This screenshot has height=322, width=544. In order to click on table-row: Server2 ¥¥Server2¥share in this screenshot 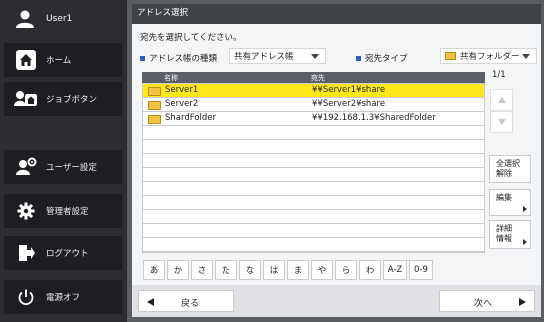, I will do `click(313, 105)`.